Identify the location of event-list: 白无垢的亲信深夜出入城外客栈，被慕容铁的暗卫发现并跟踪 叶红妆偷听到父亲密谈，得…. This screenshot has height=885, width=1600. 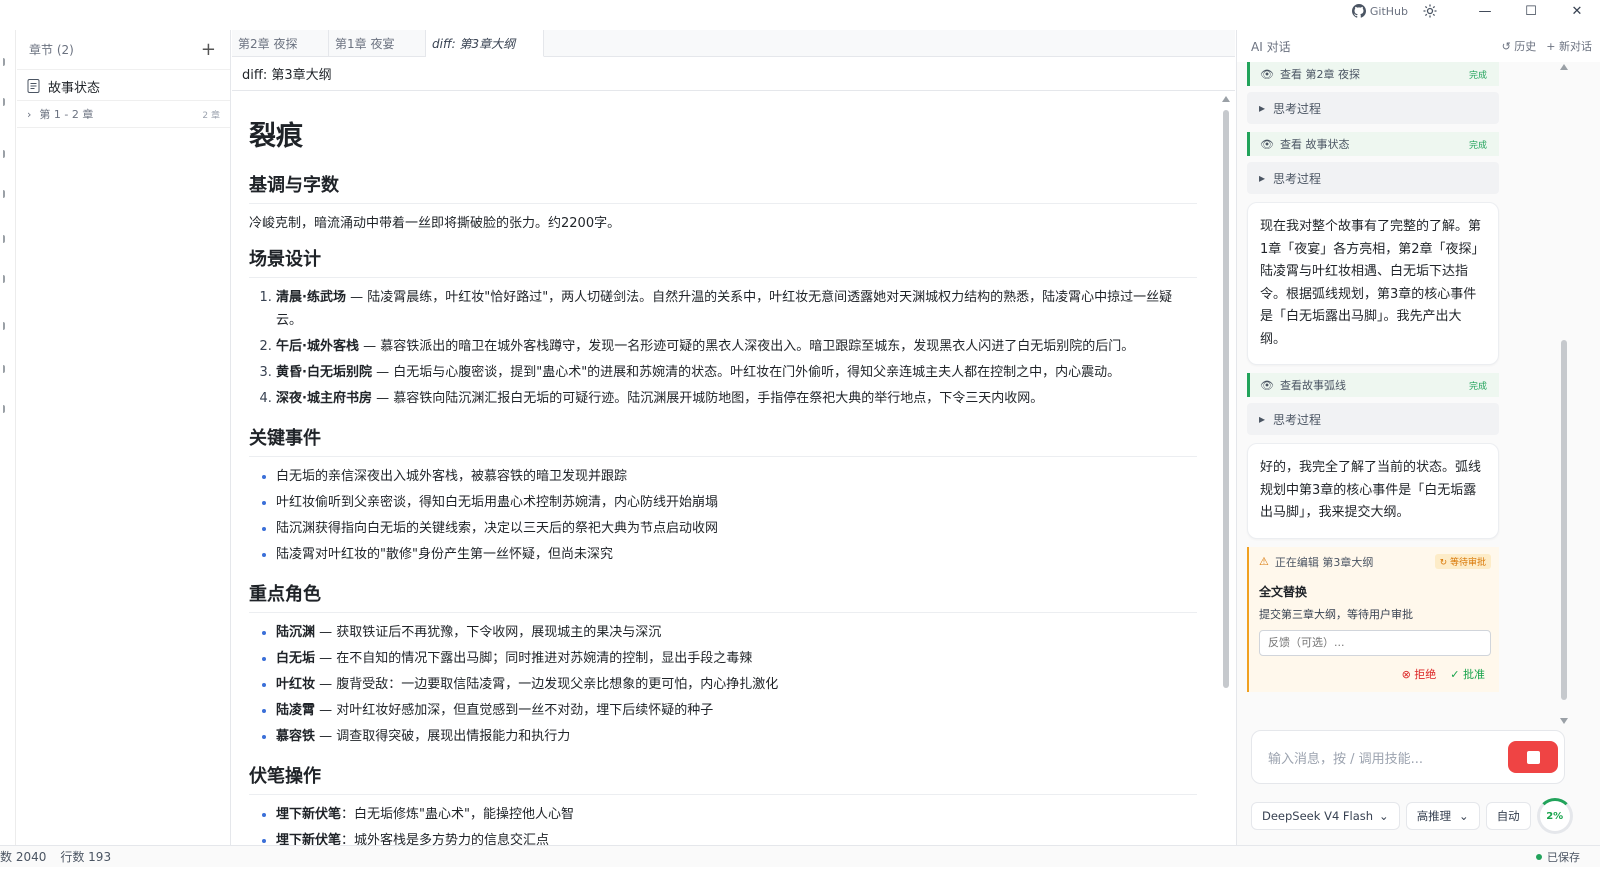
(736, 515).